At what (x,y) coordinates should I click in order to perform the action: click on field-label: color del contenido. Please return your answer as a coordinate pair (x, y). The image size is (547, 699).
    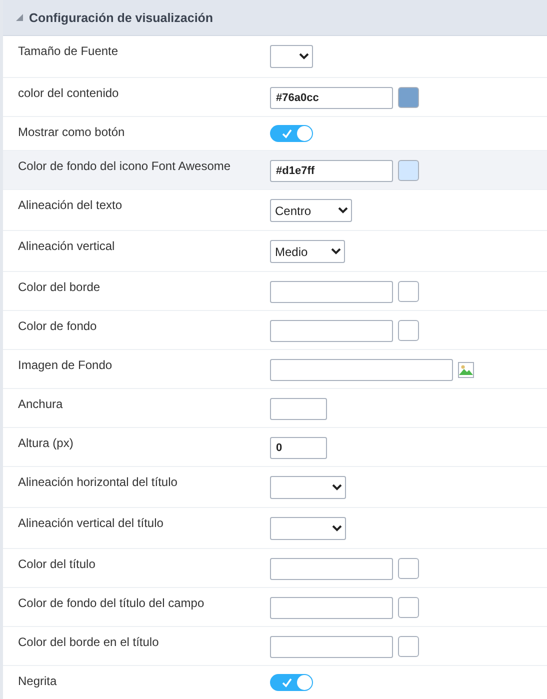
    Looking at the image, I should click on (69, 92).